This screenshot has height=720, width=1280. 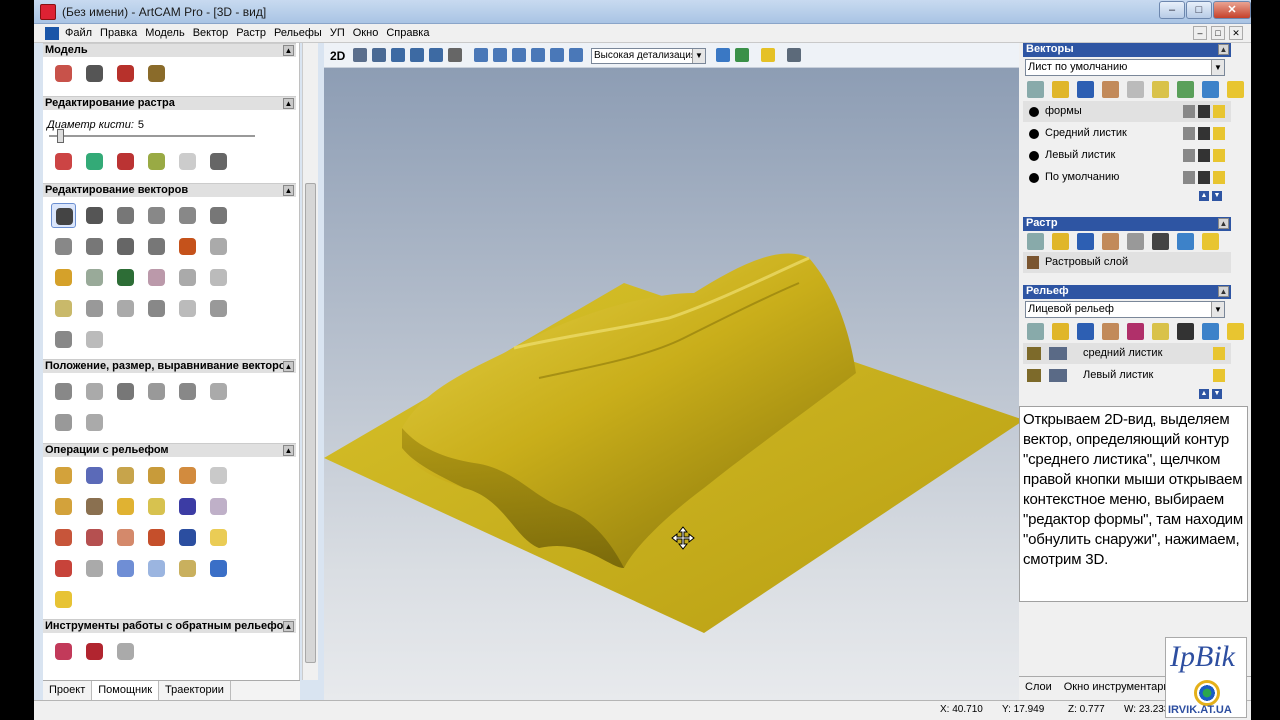 I want to click on relief-type-select: Лицевой рельеф ▼, so click(x=1125, y=309).